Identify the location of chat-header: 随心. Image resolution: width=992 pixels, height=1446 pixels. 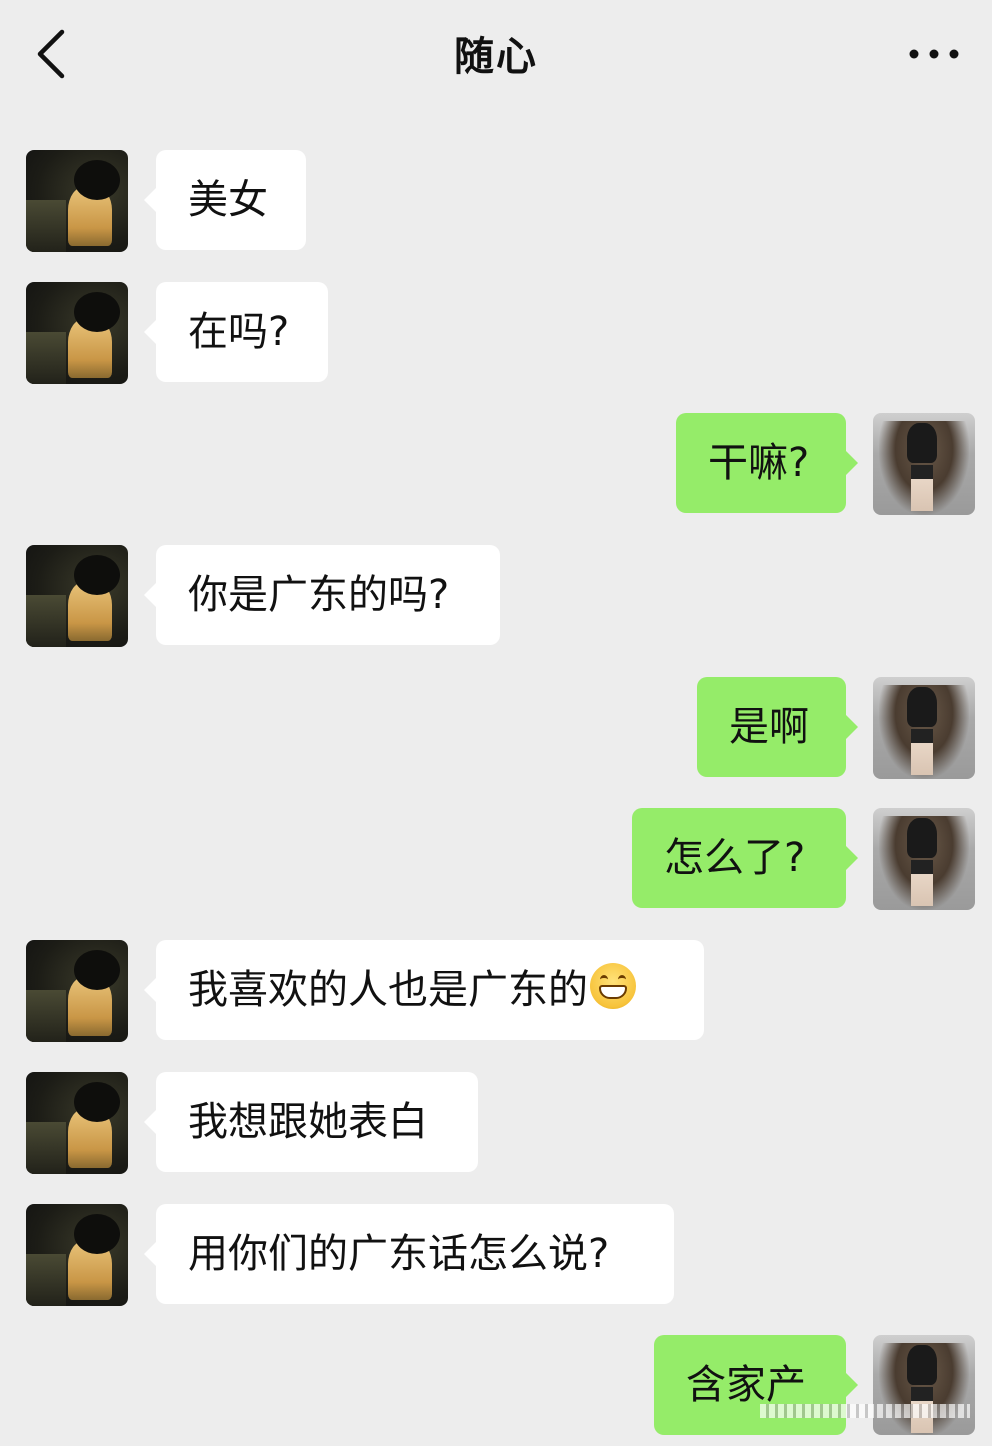
(496, 55).